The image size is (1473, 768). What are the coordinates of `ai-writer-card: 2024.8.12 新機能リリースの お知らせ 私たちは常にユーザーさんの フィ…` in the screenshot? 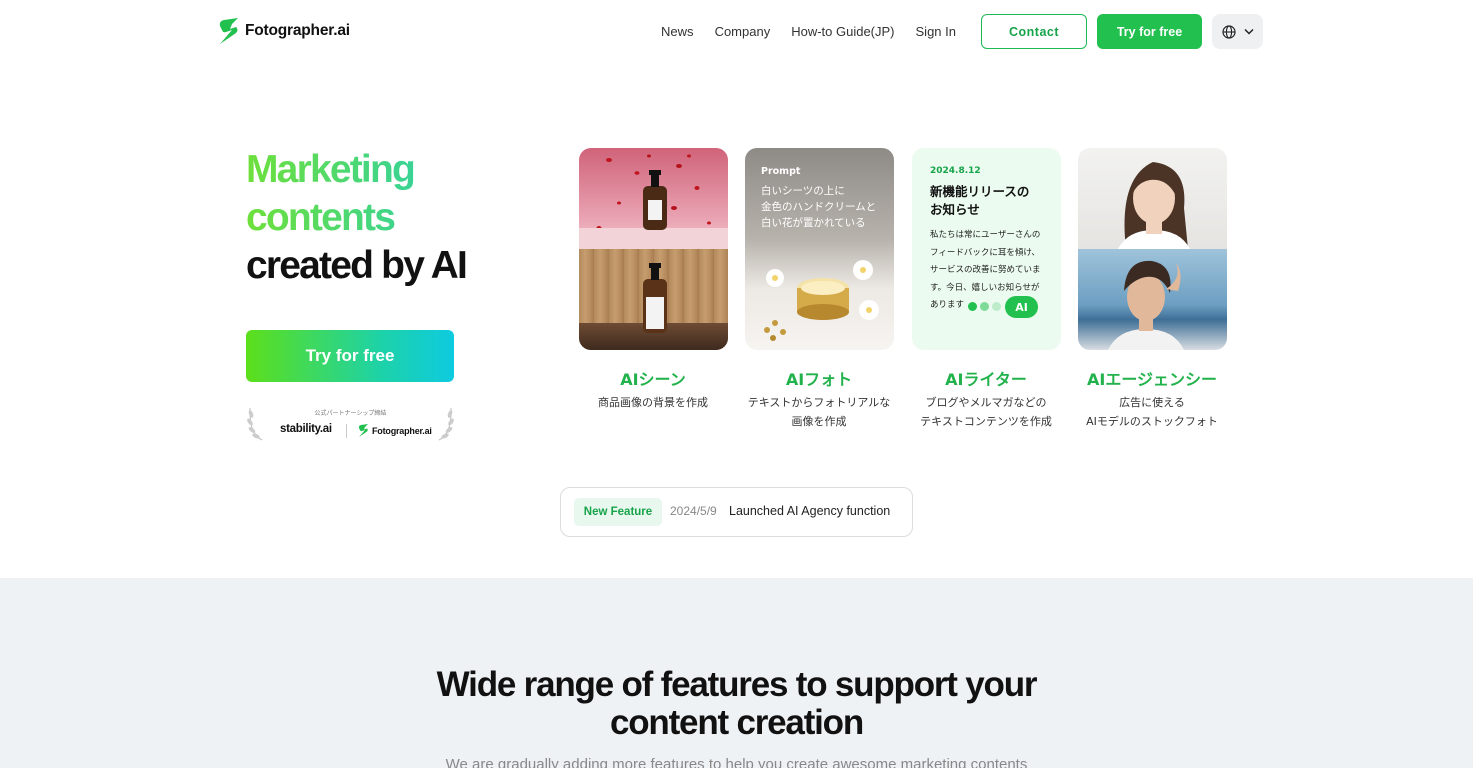 It's located at (986, 249).